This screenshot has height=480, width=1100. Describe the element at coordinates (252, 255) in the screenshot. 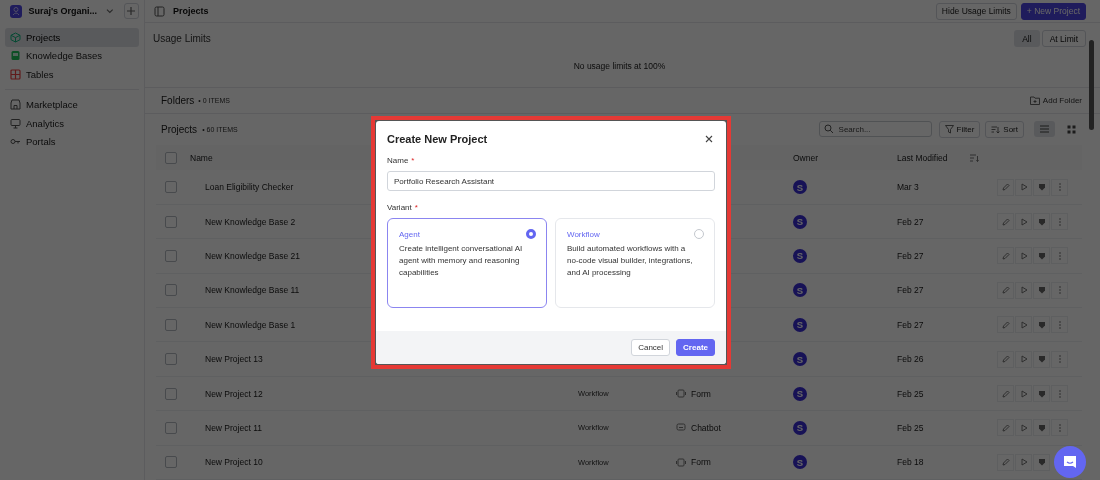

I see `project-name: New Knowledge Base 21` at that location.